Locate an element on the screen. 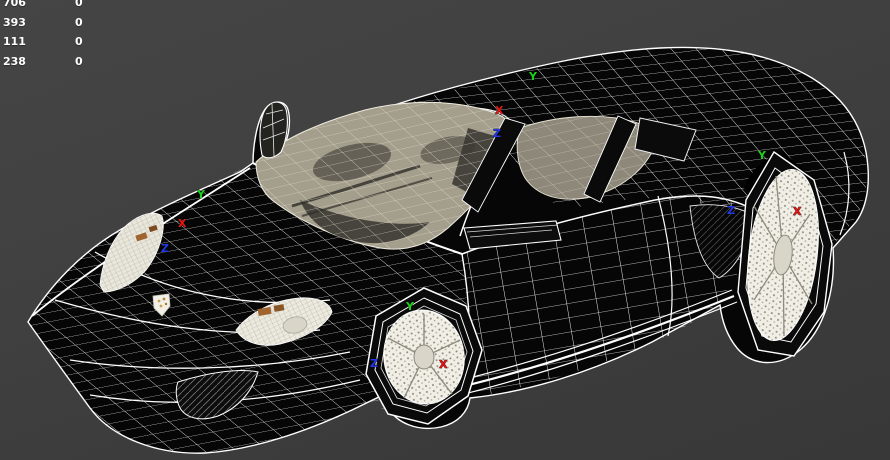  stats-row: 393 0 is located at coordinates (43, 23).